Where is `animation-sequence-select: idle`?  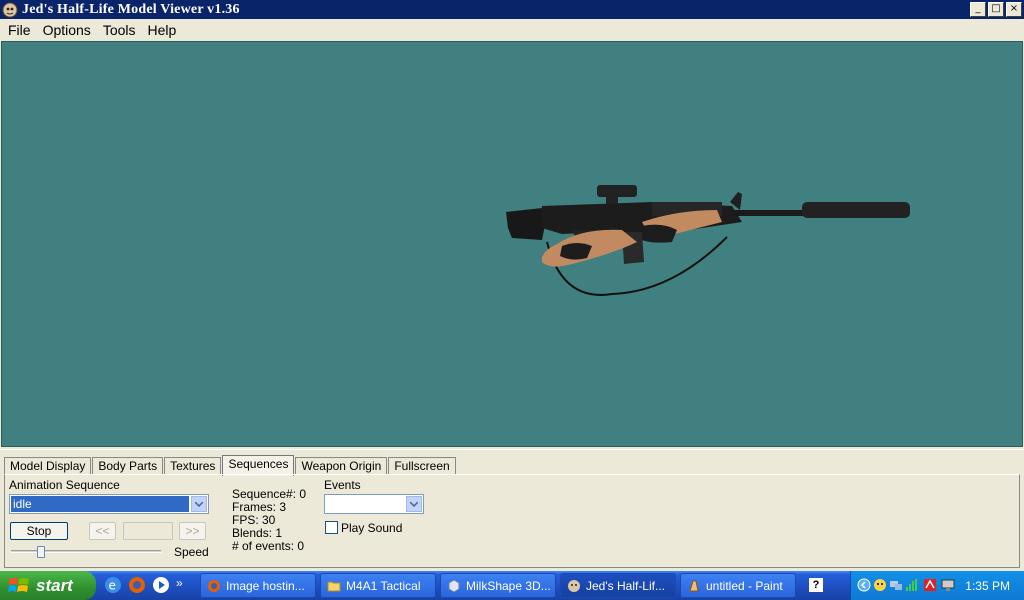 animation-sequence-select: idle is located at coordinates (109, 504).